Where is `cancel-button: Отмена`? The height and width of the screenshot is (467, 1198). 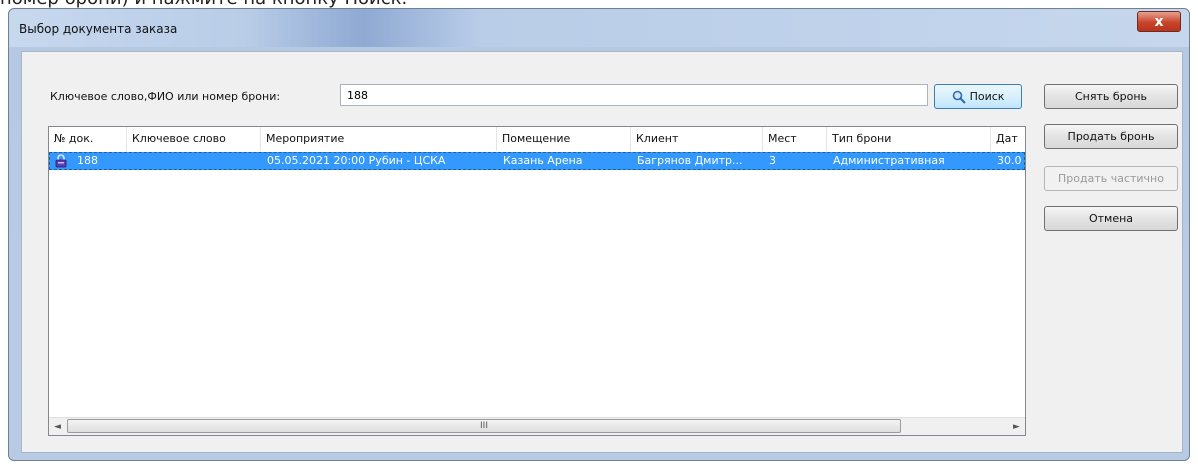
cancel-button: Отмена is located at coordinates (1111, 218).